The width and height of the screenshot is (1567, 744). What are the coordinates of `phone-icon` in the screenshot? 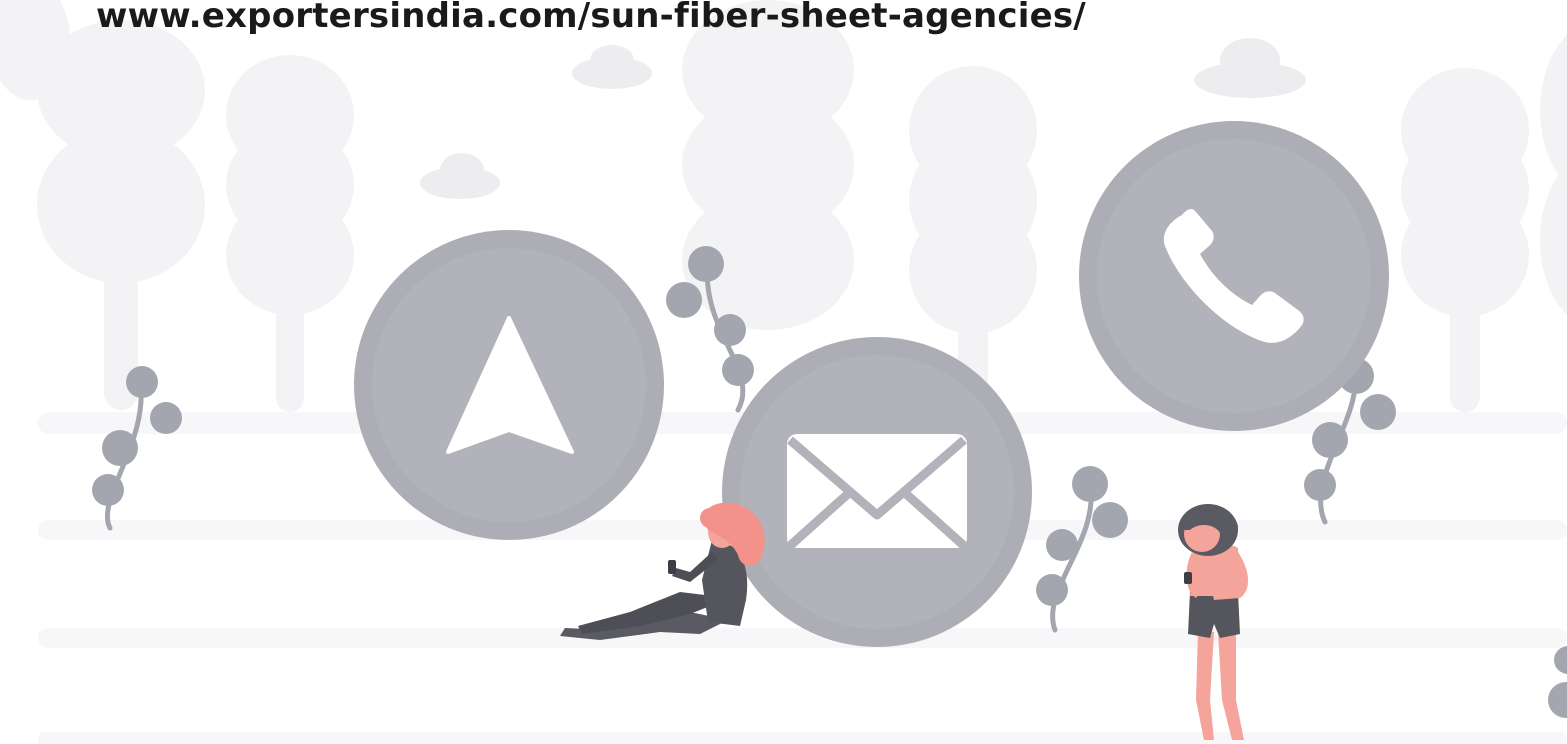 It's located at (1234, 276).